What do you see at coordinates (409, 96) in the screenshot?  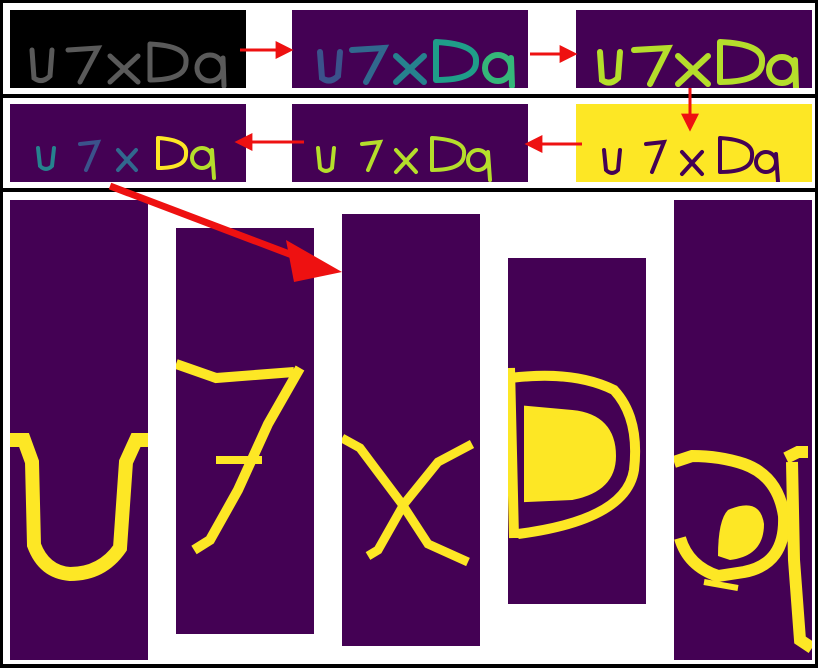 I see `row1-divider` at bounding box center [409, 96].